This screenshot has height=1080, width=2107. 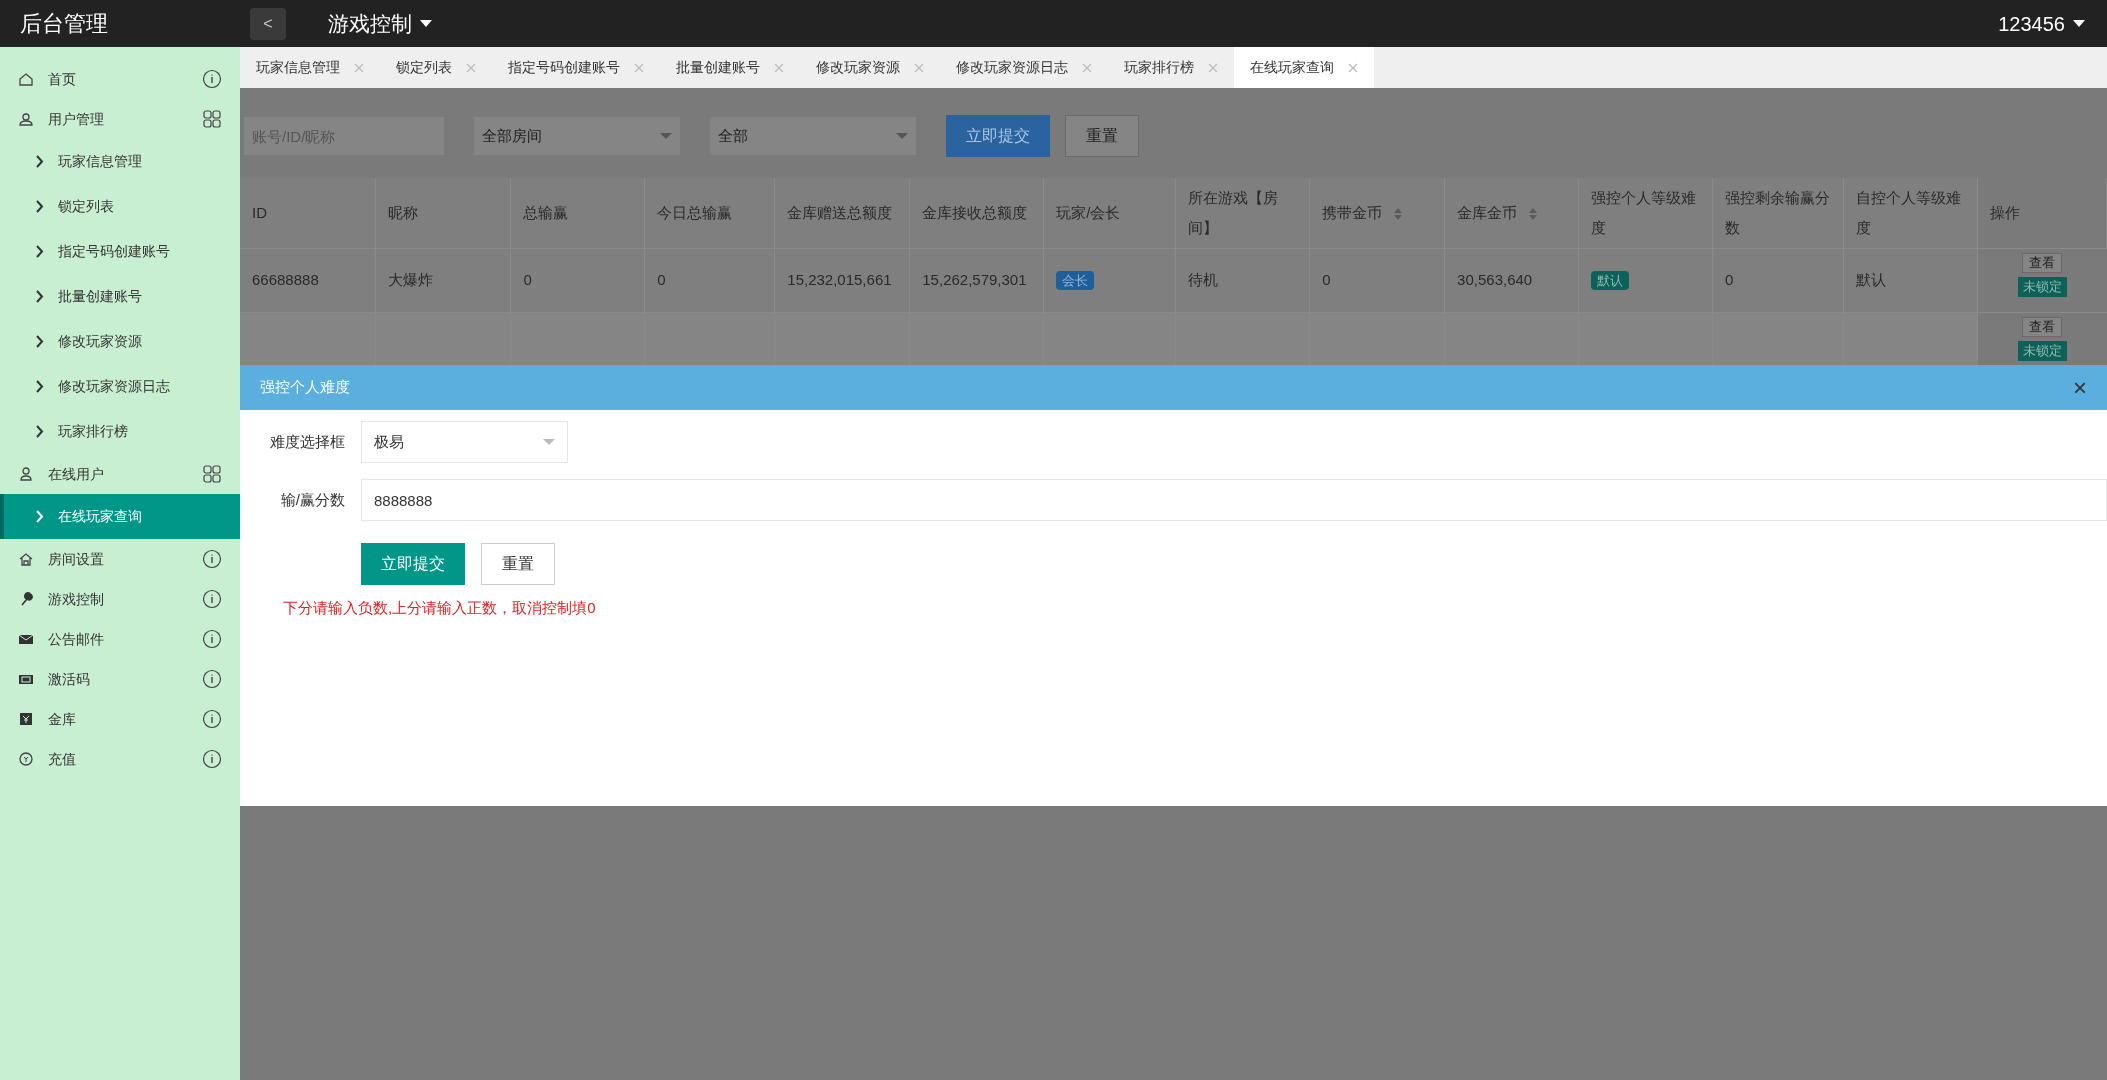 What do you see at coordinates (1242, 213) in the screenshot?
I see `column-header: 所在游戏【房间】` at bounding box center [1242, 213].